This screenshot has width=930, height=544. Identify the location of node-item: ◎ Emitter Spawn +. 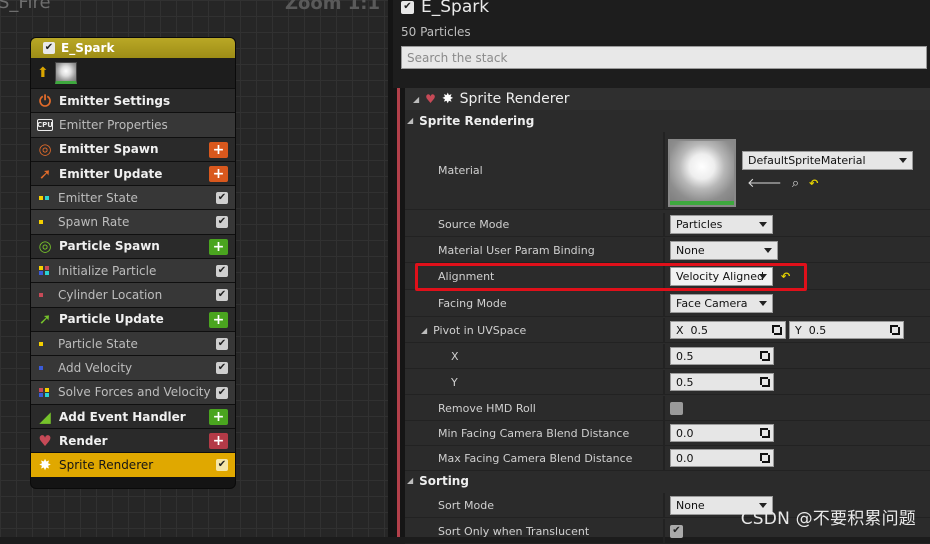
(133, 148).